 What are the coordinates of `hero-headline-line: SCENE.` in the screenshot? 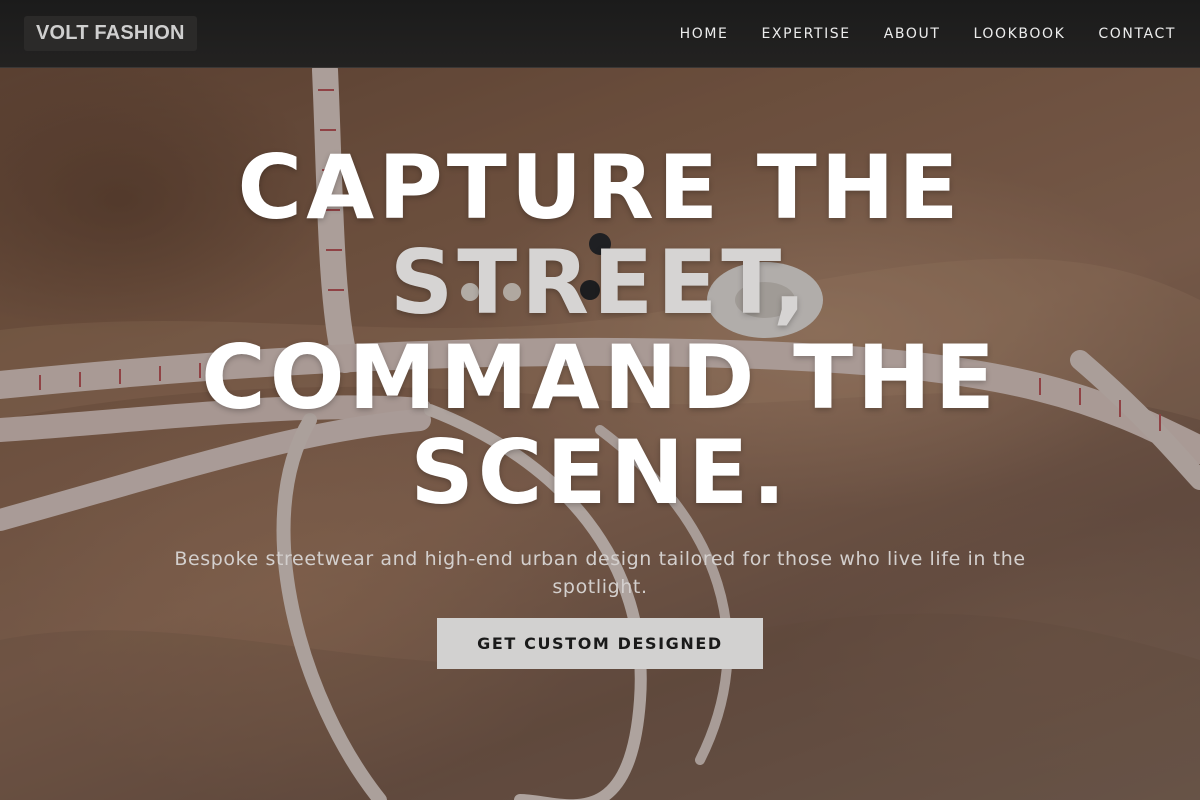 It's located at (600, 472).